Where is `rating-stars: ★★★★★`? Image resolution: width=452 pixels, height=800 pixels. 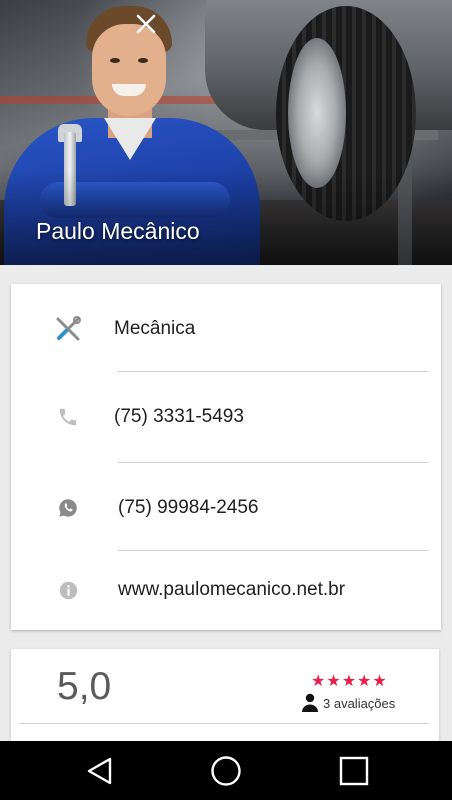 rating-stars: ★★★★★ is located at coordinates (349, 681).